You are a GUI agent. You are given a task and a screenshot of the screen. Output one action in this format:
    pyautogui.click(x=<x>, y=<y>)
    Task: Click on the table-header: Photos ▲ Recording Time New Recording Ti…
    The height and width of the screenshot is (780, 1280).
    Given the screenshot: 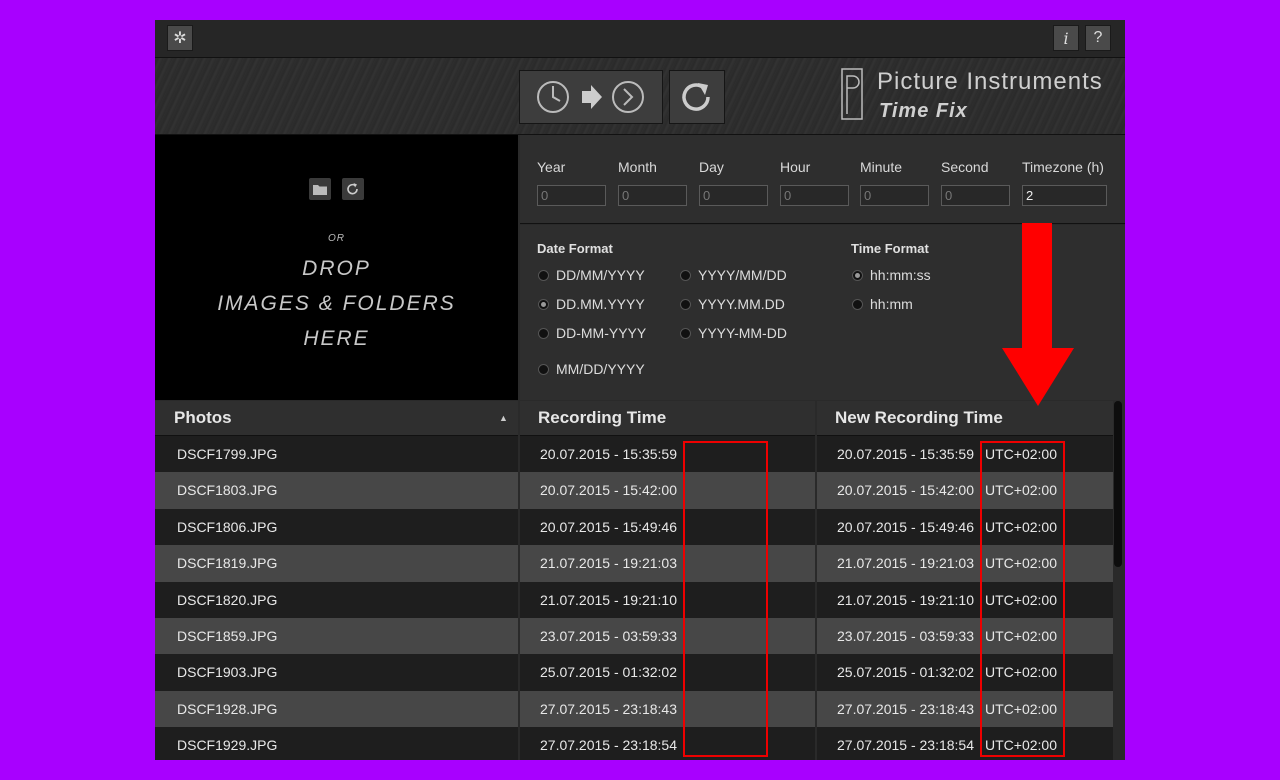 What is the action you would take?
    pyautogui.click(x=634, y=418)
    